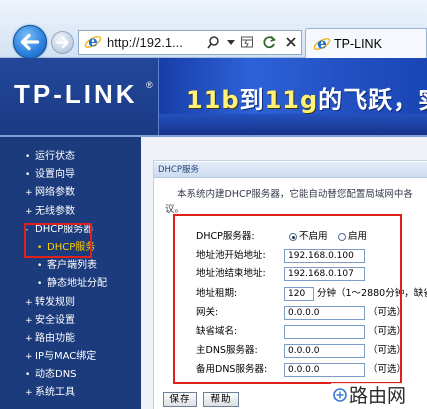 The width and height of the screenshot is (427, 409). What do you see at coordinates (293, 124) in the screenshot?
I see `banner-stripe` at bounding box center [293, 124].